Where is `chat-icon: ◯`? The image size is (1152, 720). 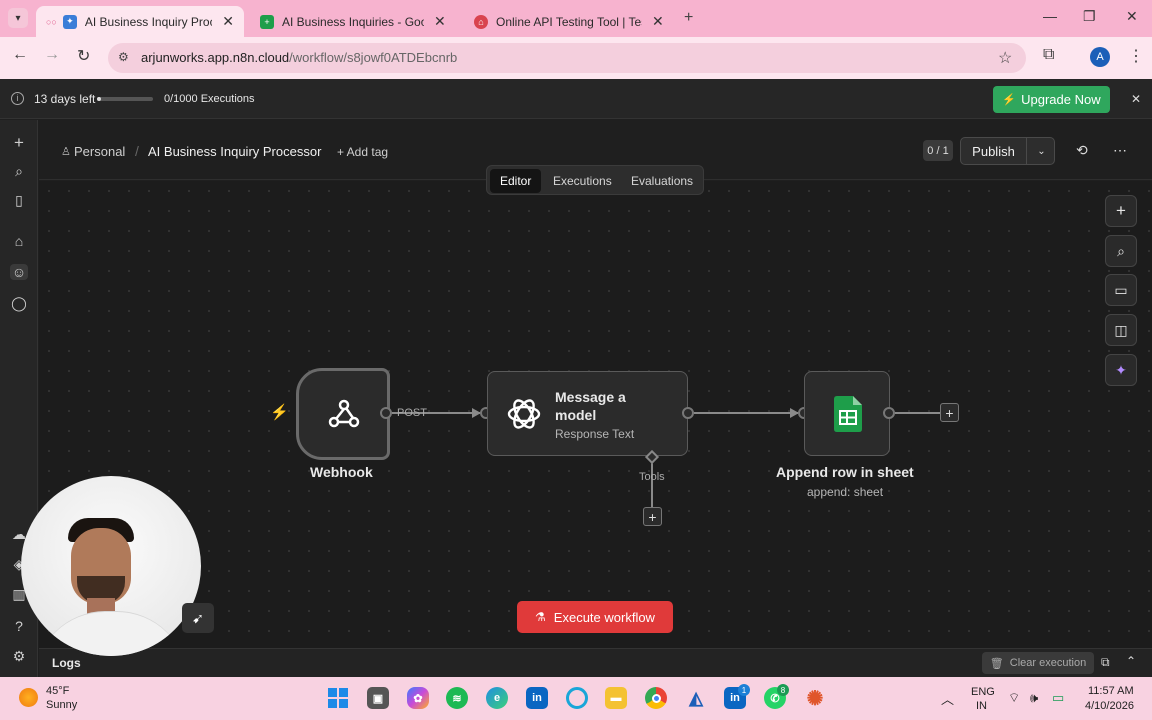
chat-icon: ◯ is located at coordinates (19, 303).